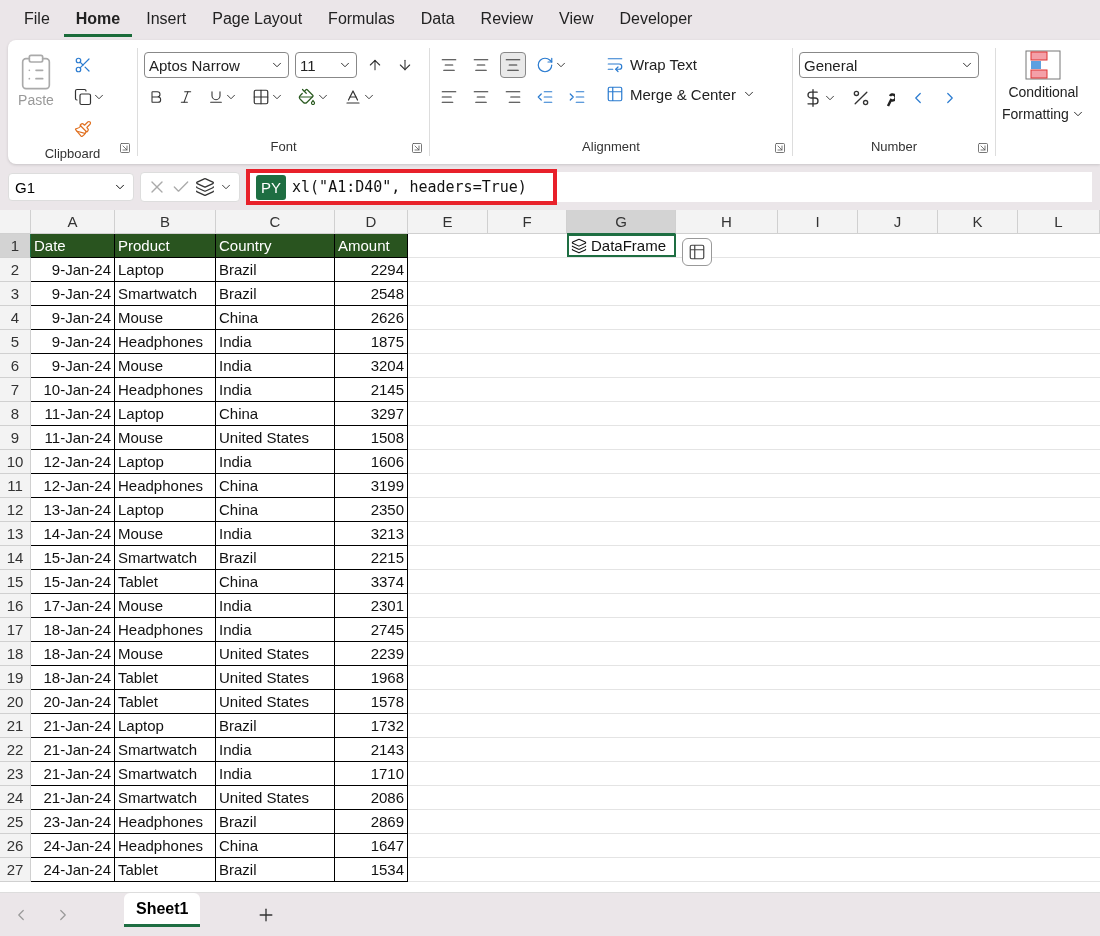  What do you see at coordinates (1043, 102) in the screenshot?
I see `conditional-formatting-button: Conditional Formatting` at bounding box center [1043, 102].